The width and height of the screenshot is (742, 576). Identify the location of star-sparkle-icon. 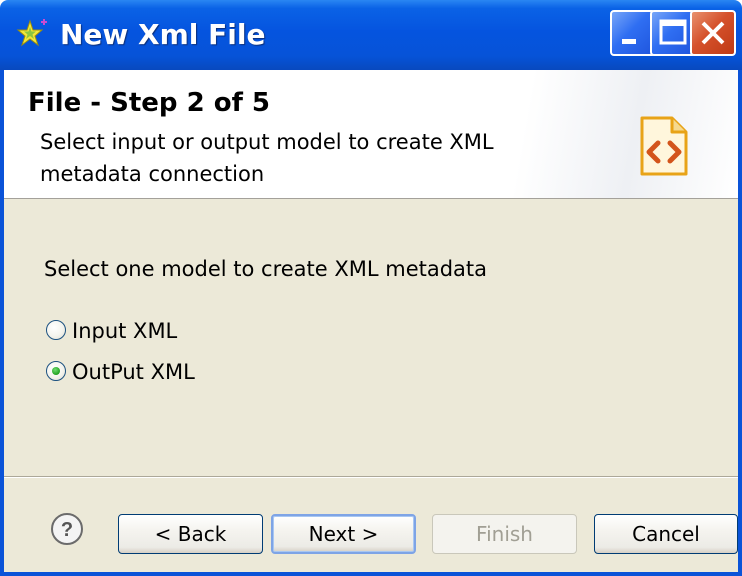
(31, 33).